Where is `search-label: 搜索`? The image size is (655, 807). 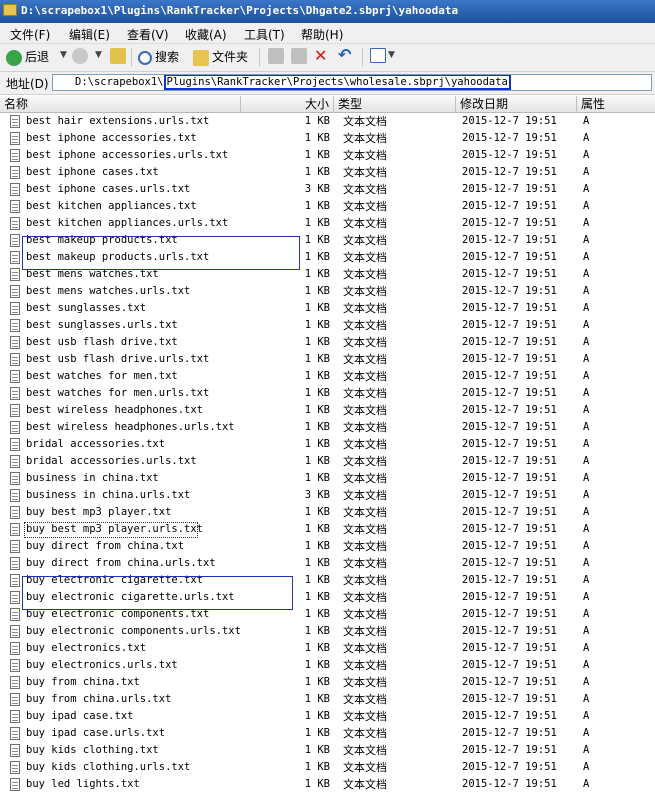
search-label: 搜索 is located at coordinates (167, 57).